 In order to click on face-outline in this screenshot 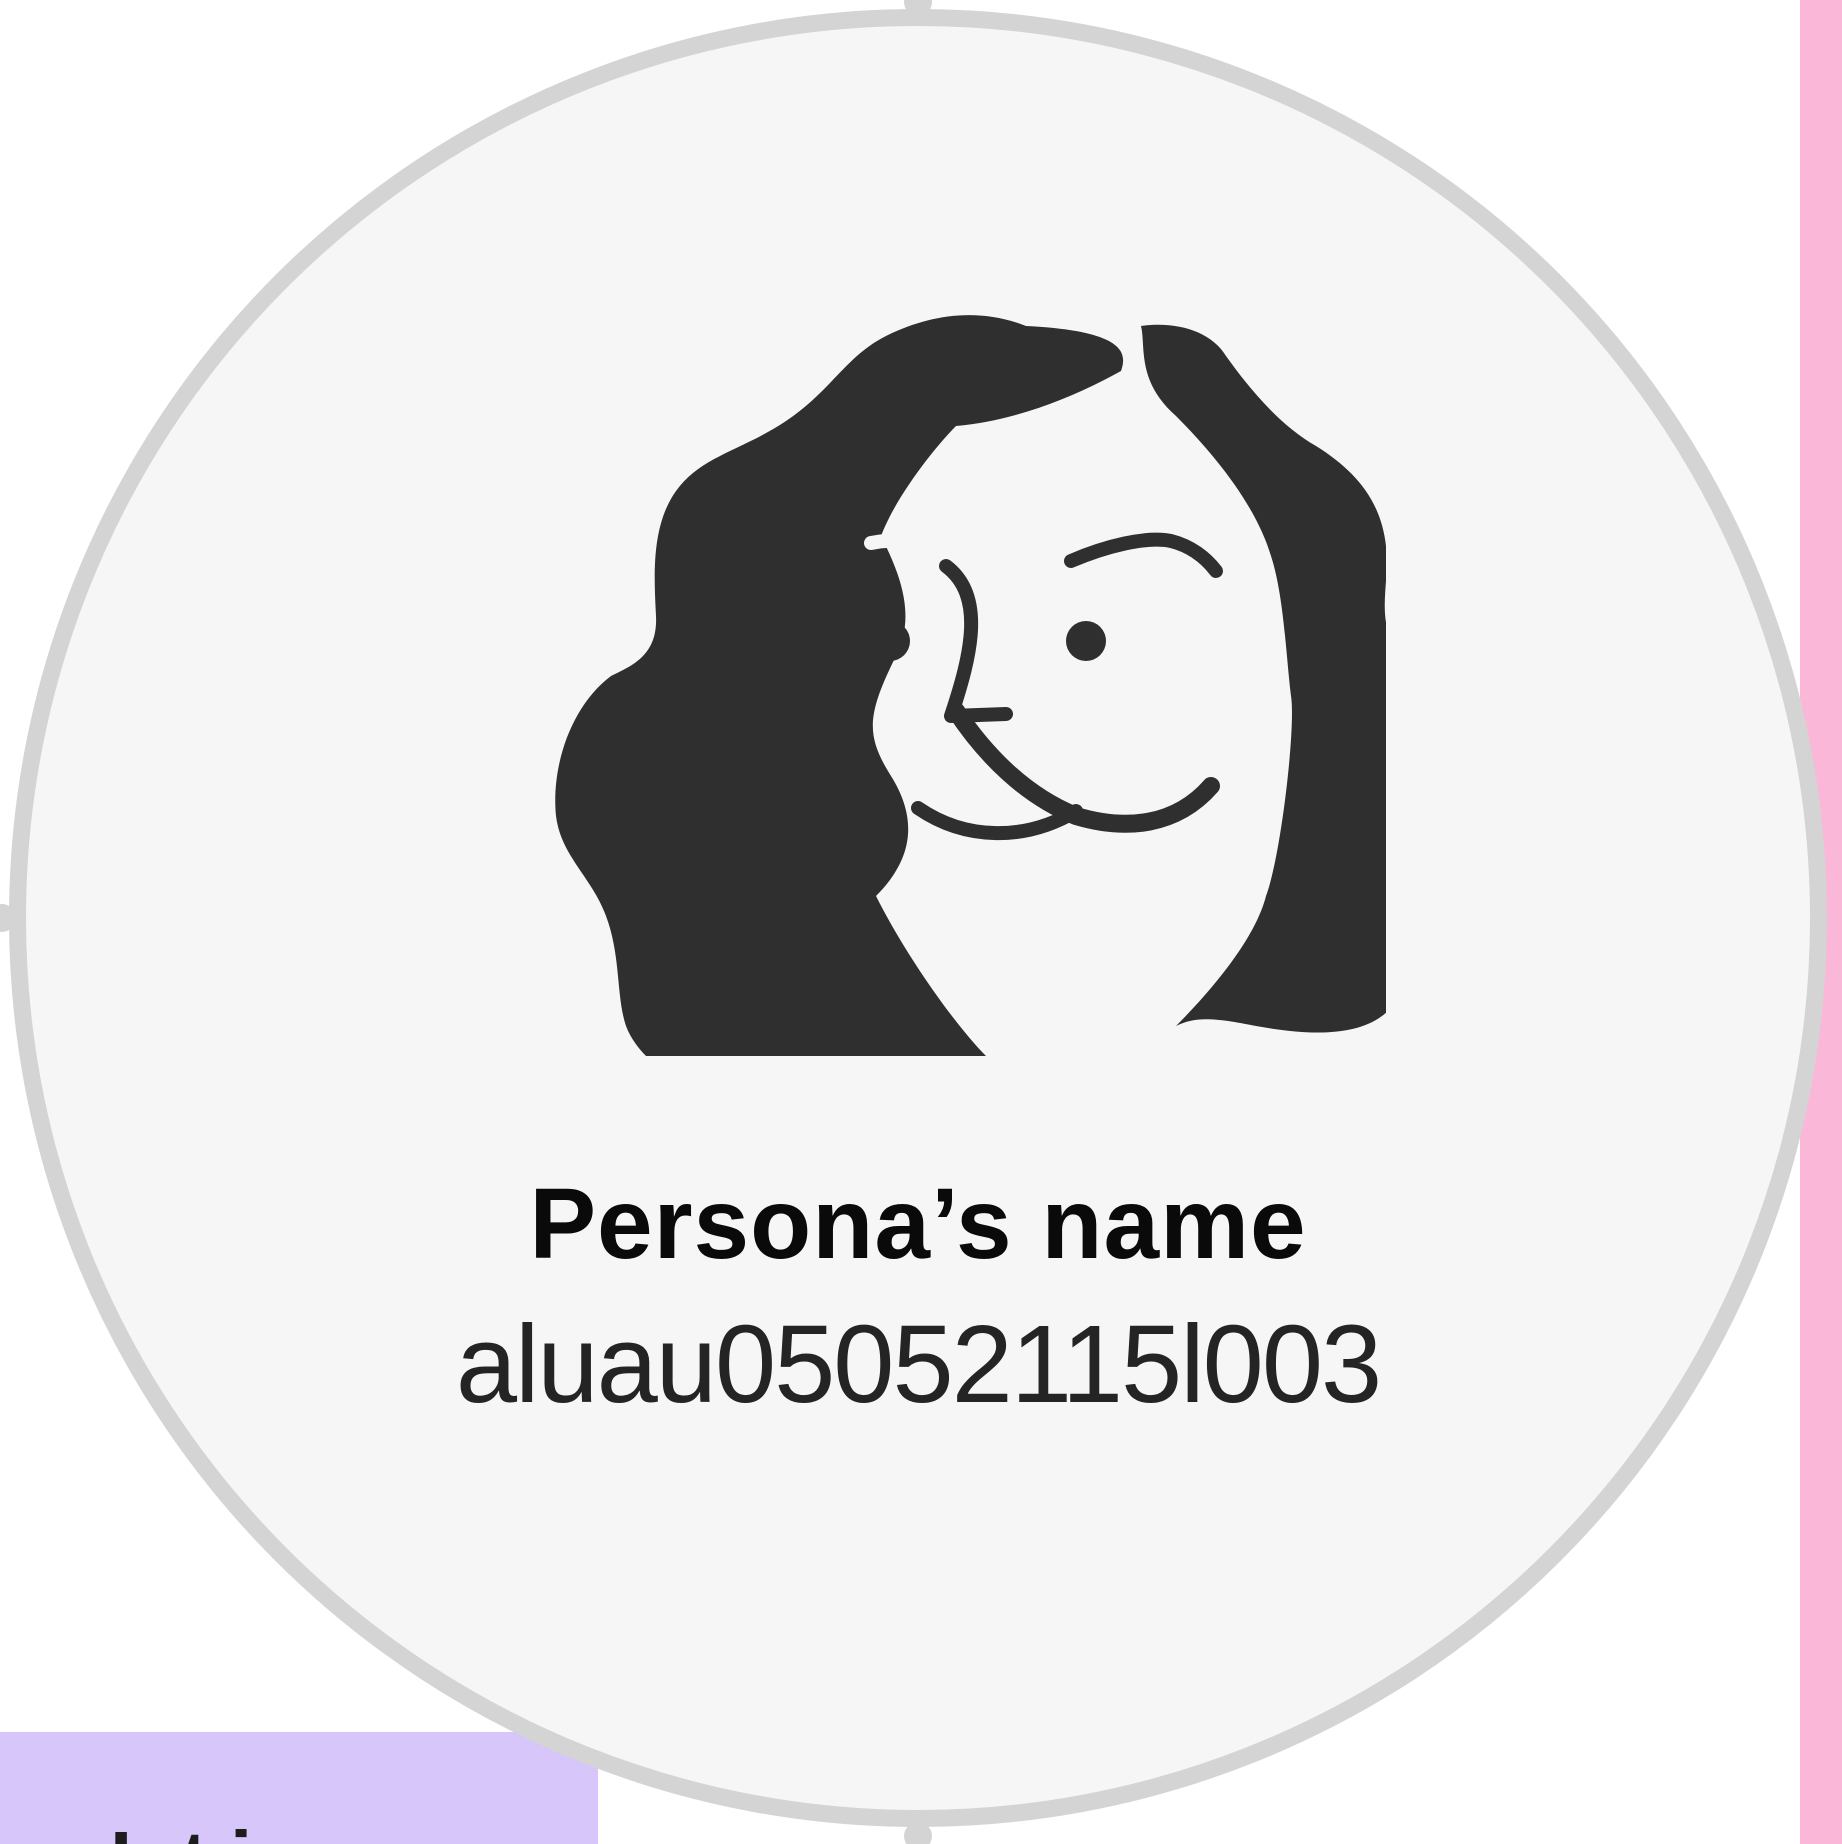, I will do `click(1083, 767)`.